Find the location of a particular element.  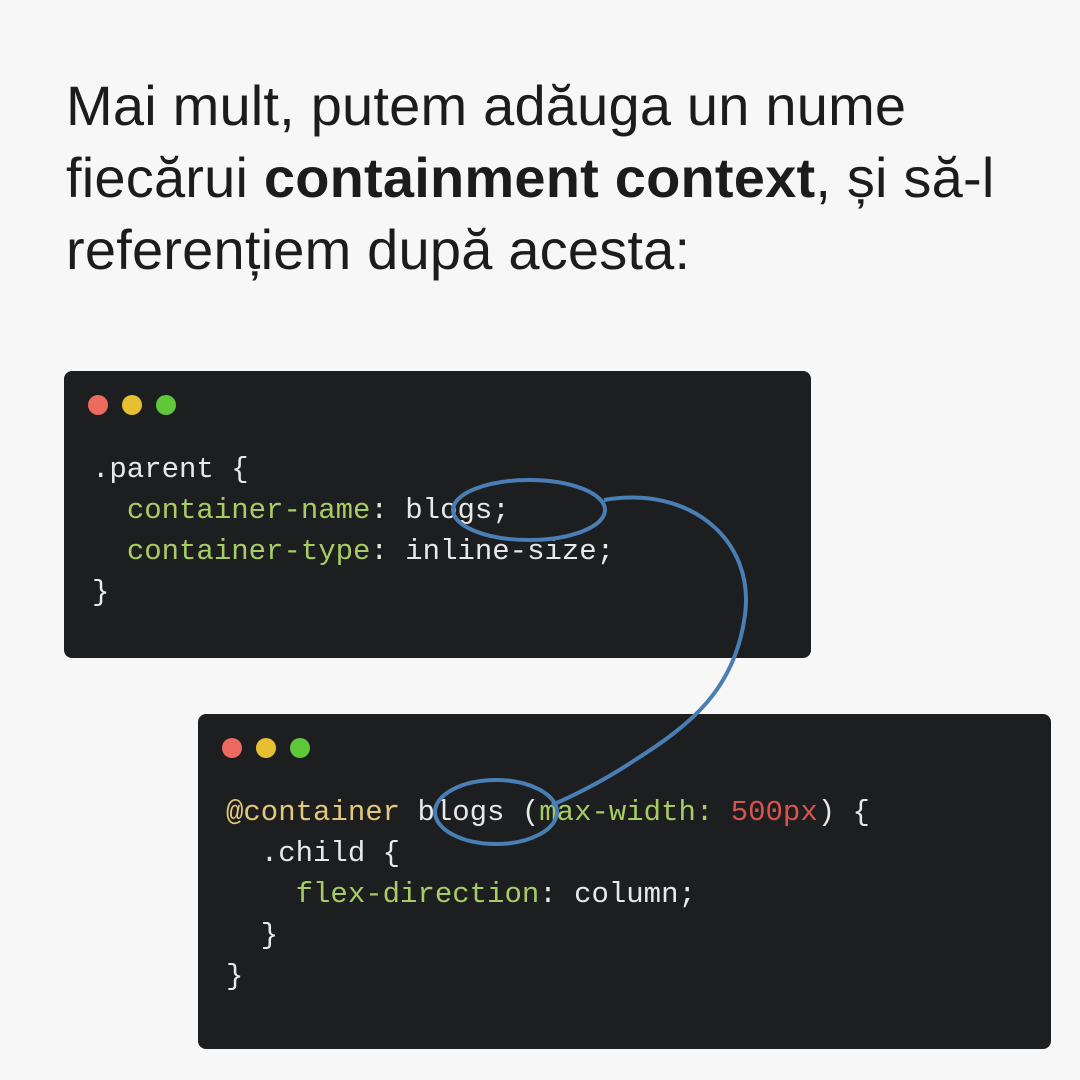

container-name-value: blogs; is located at coordinates (457, 510).